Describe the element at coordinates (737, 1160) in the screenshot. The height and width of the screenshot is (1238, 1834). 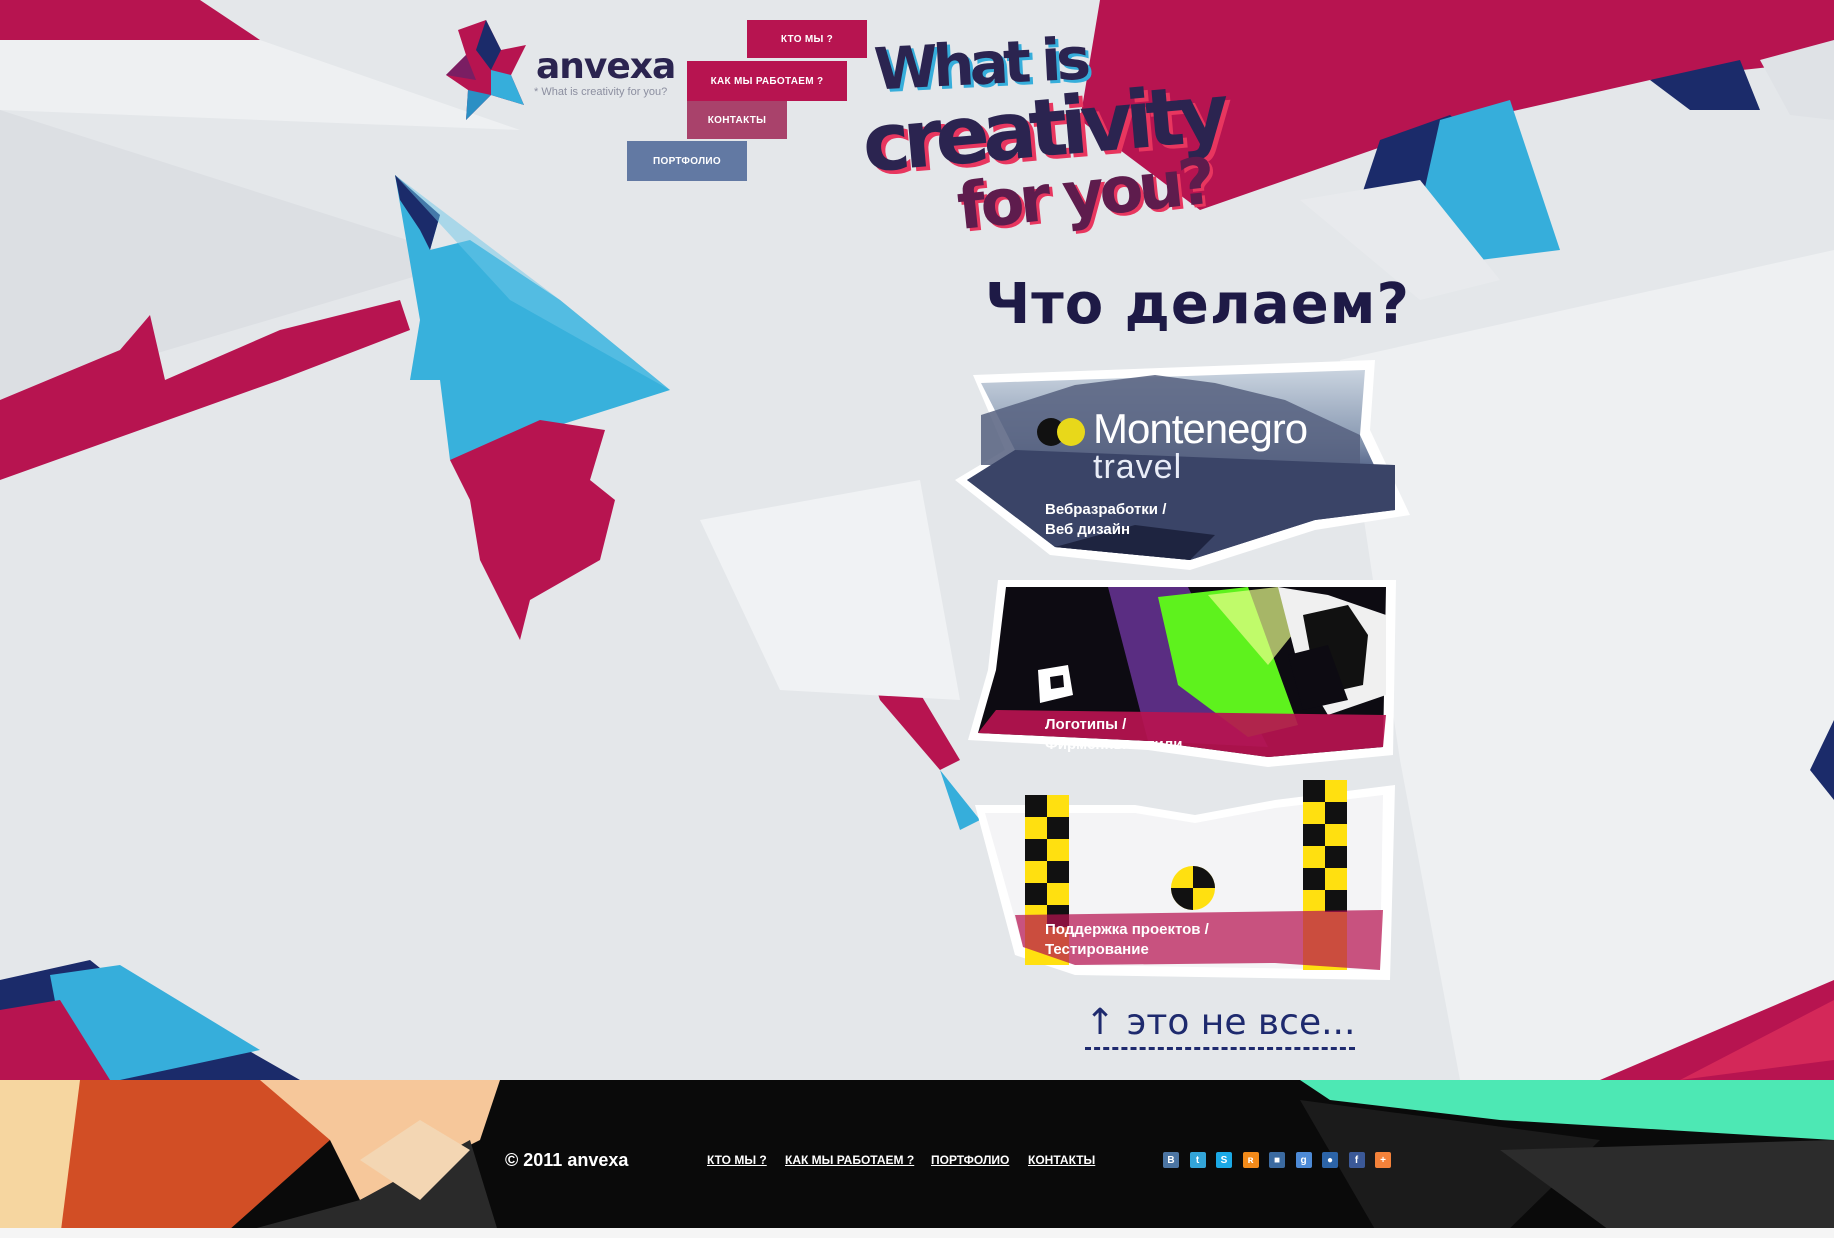
I see `footer-link-who-we-are: КТО МЫ ?` at that location.